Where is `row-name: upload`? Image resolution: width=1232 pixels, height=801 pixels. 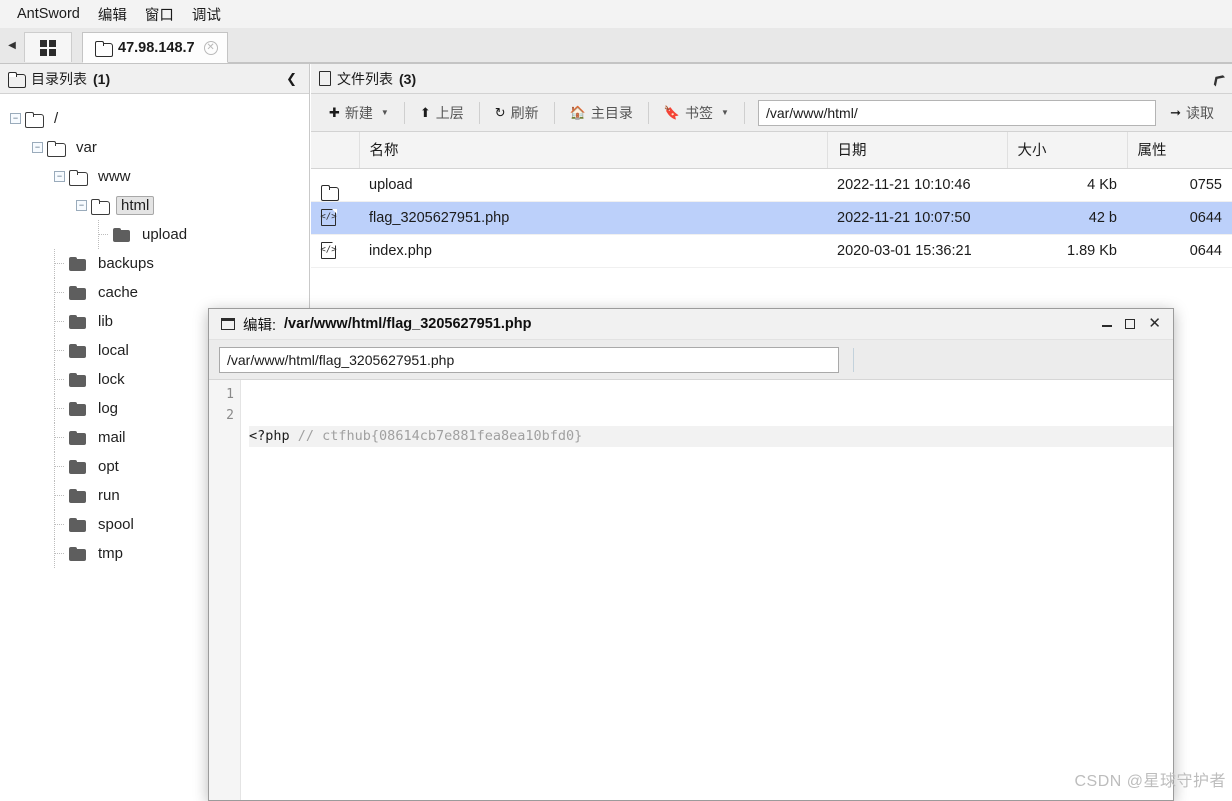 row-name: upload is located at coordinates (593, 185).